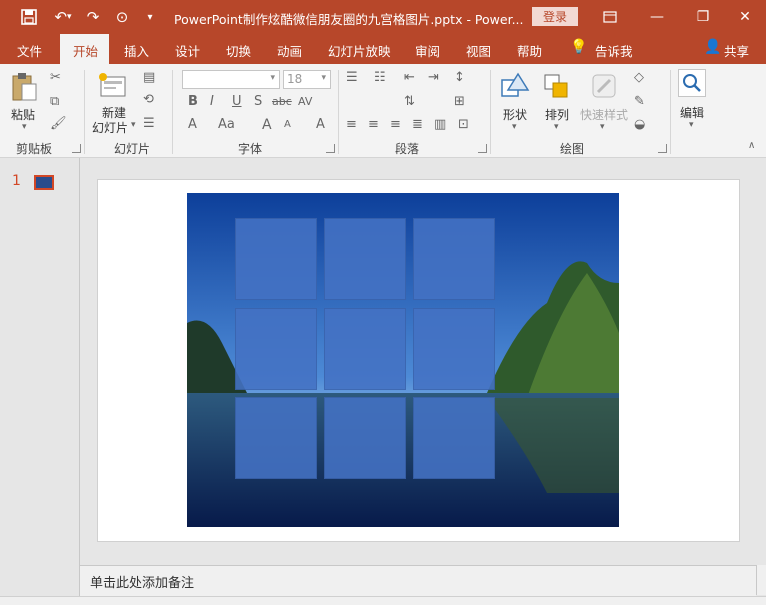  Describe the element at coordinates (639, 101) in the screenshot. I see `shape-outline-icon: ✎` at that location.